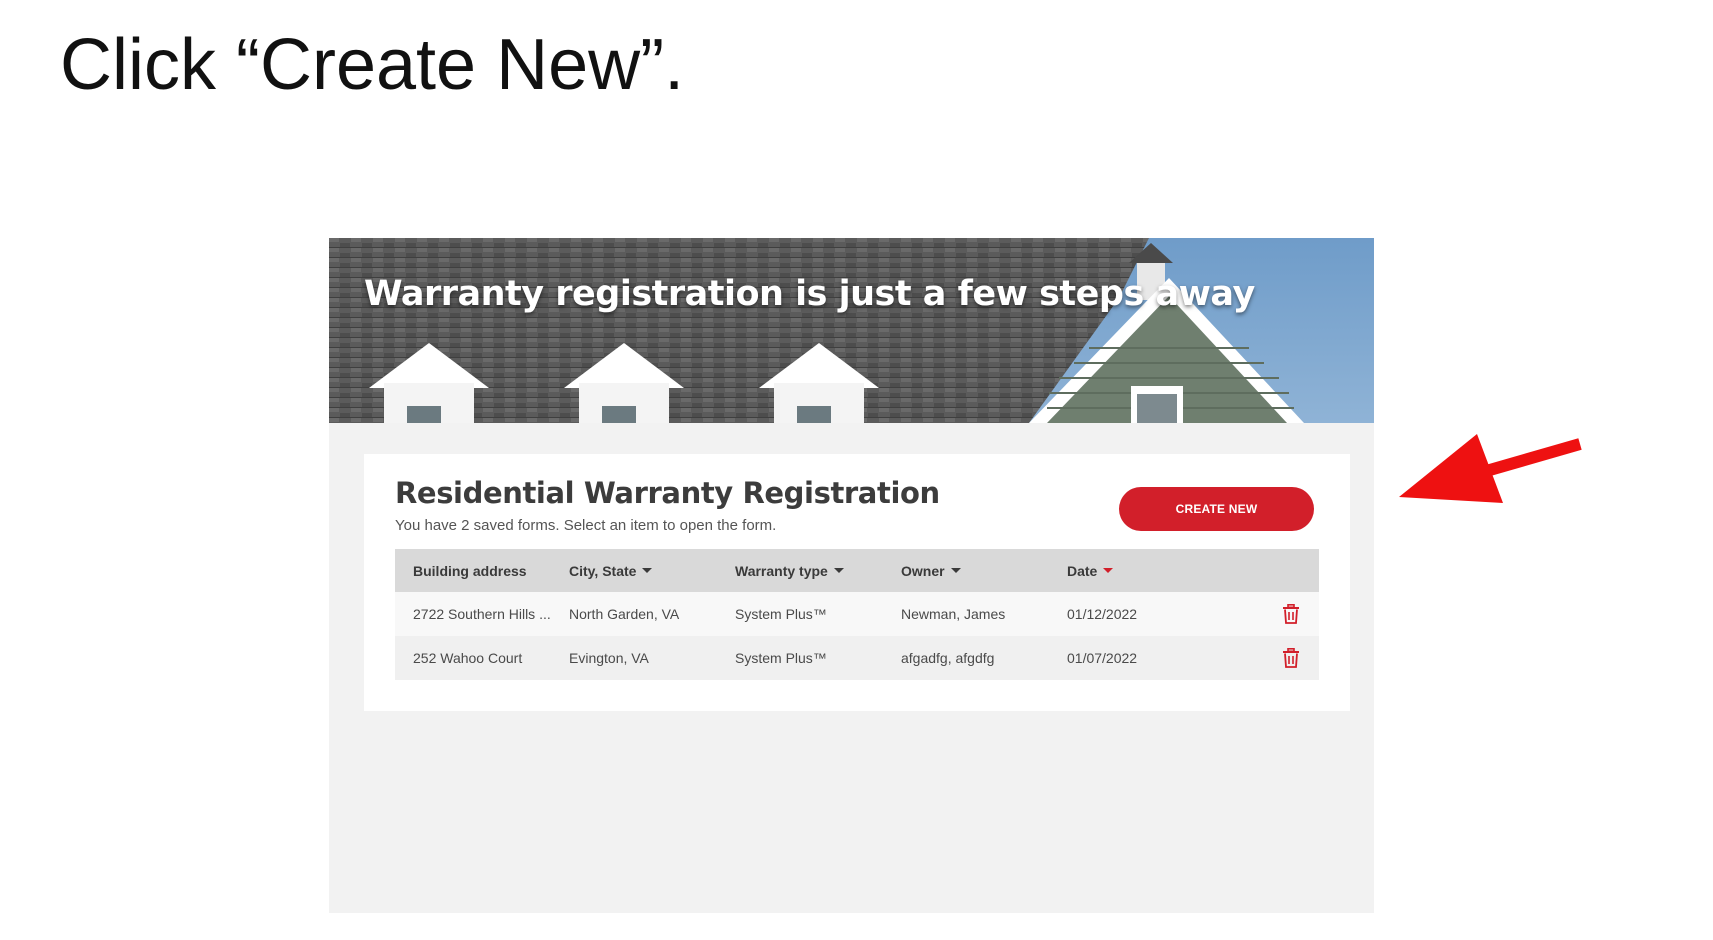 The width and height of the screenshot is (1713, 940). I want to click on column-header-warranty-type: Warranty type, so click(789, 570).